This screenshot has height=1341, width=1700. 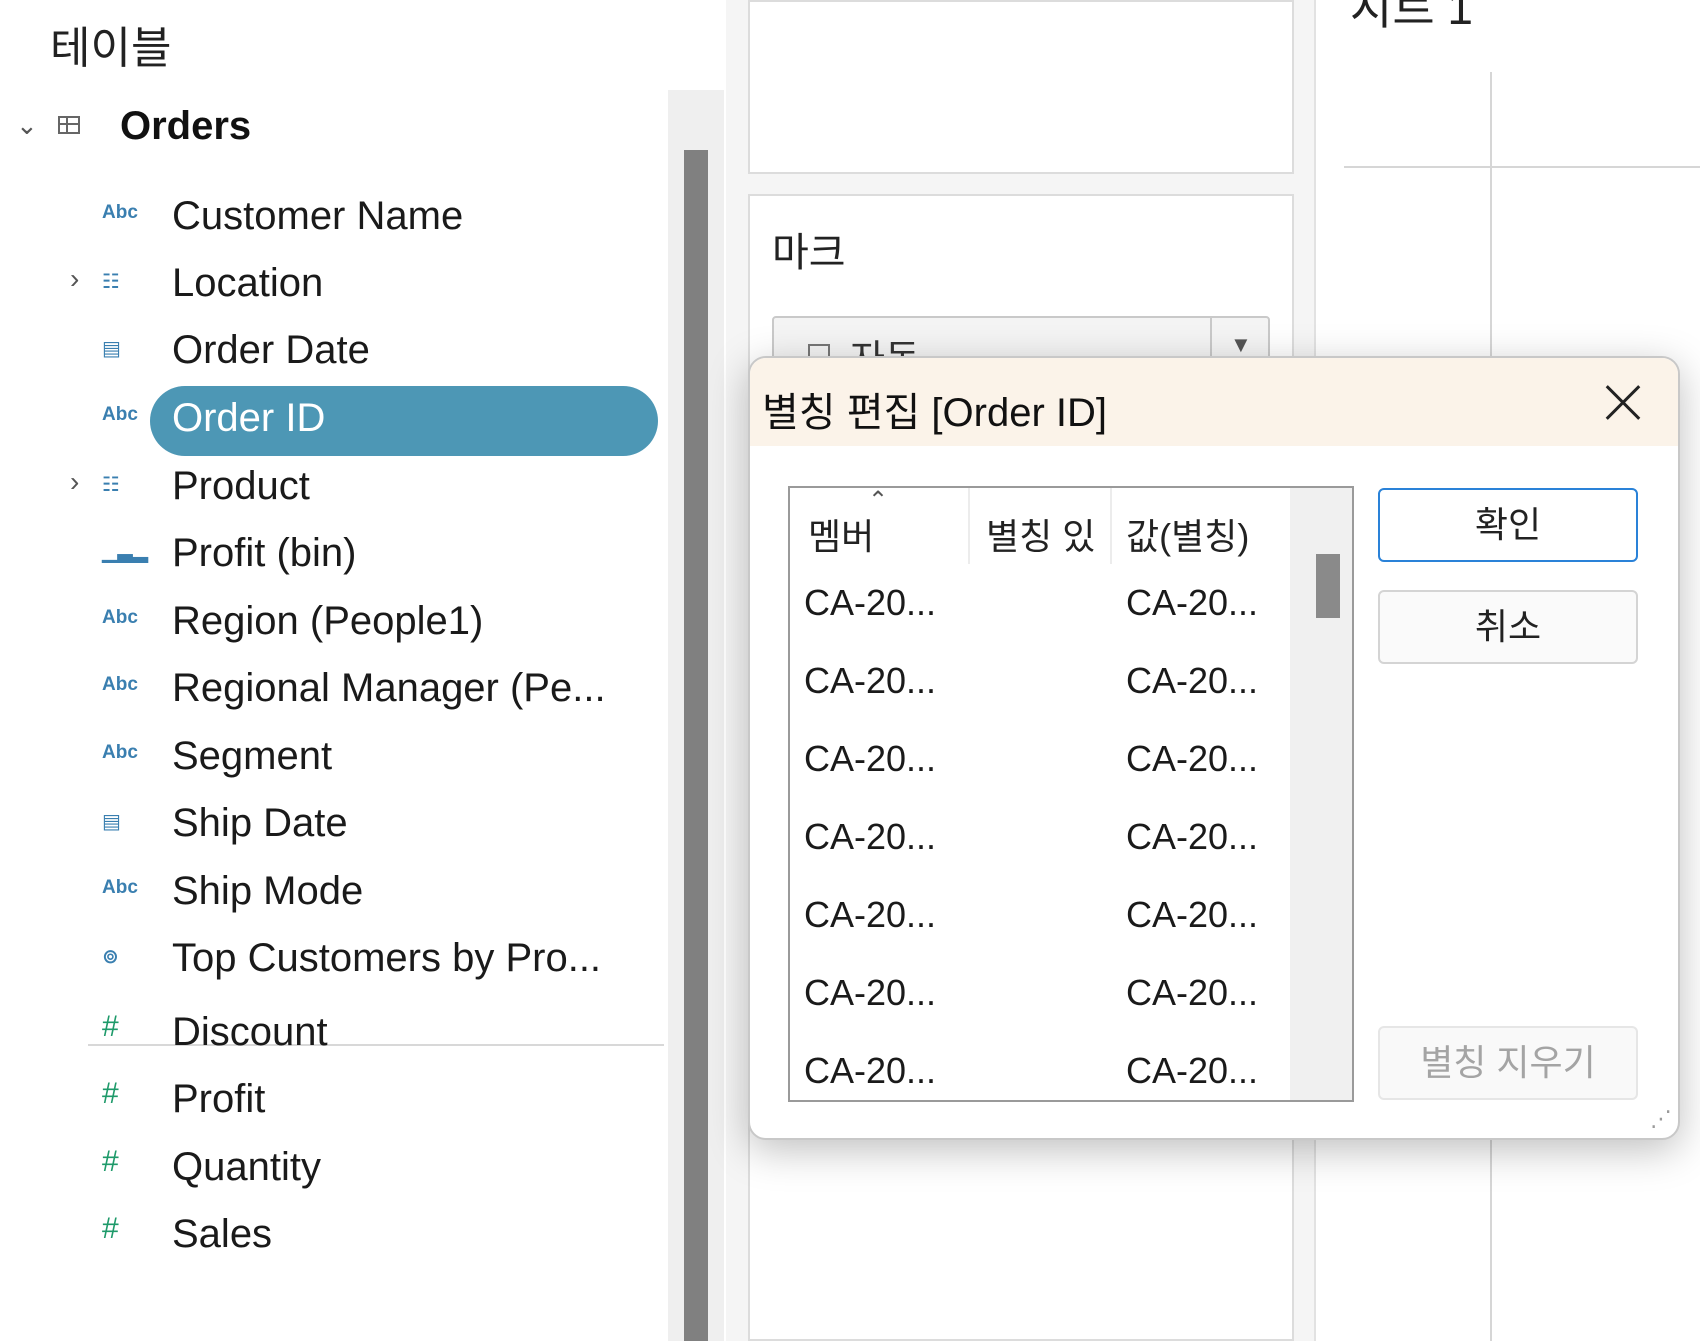 What do you see at coordinates (1206, 536) in the screenshot?
I see `column-header-value: 값(별칭)` at bounding box center [1206, 536].